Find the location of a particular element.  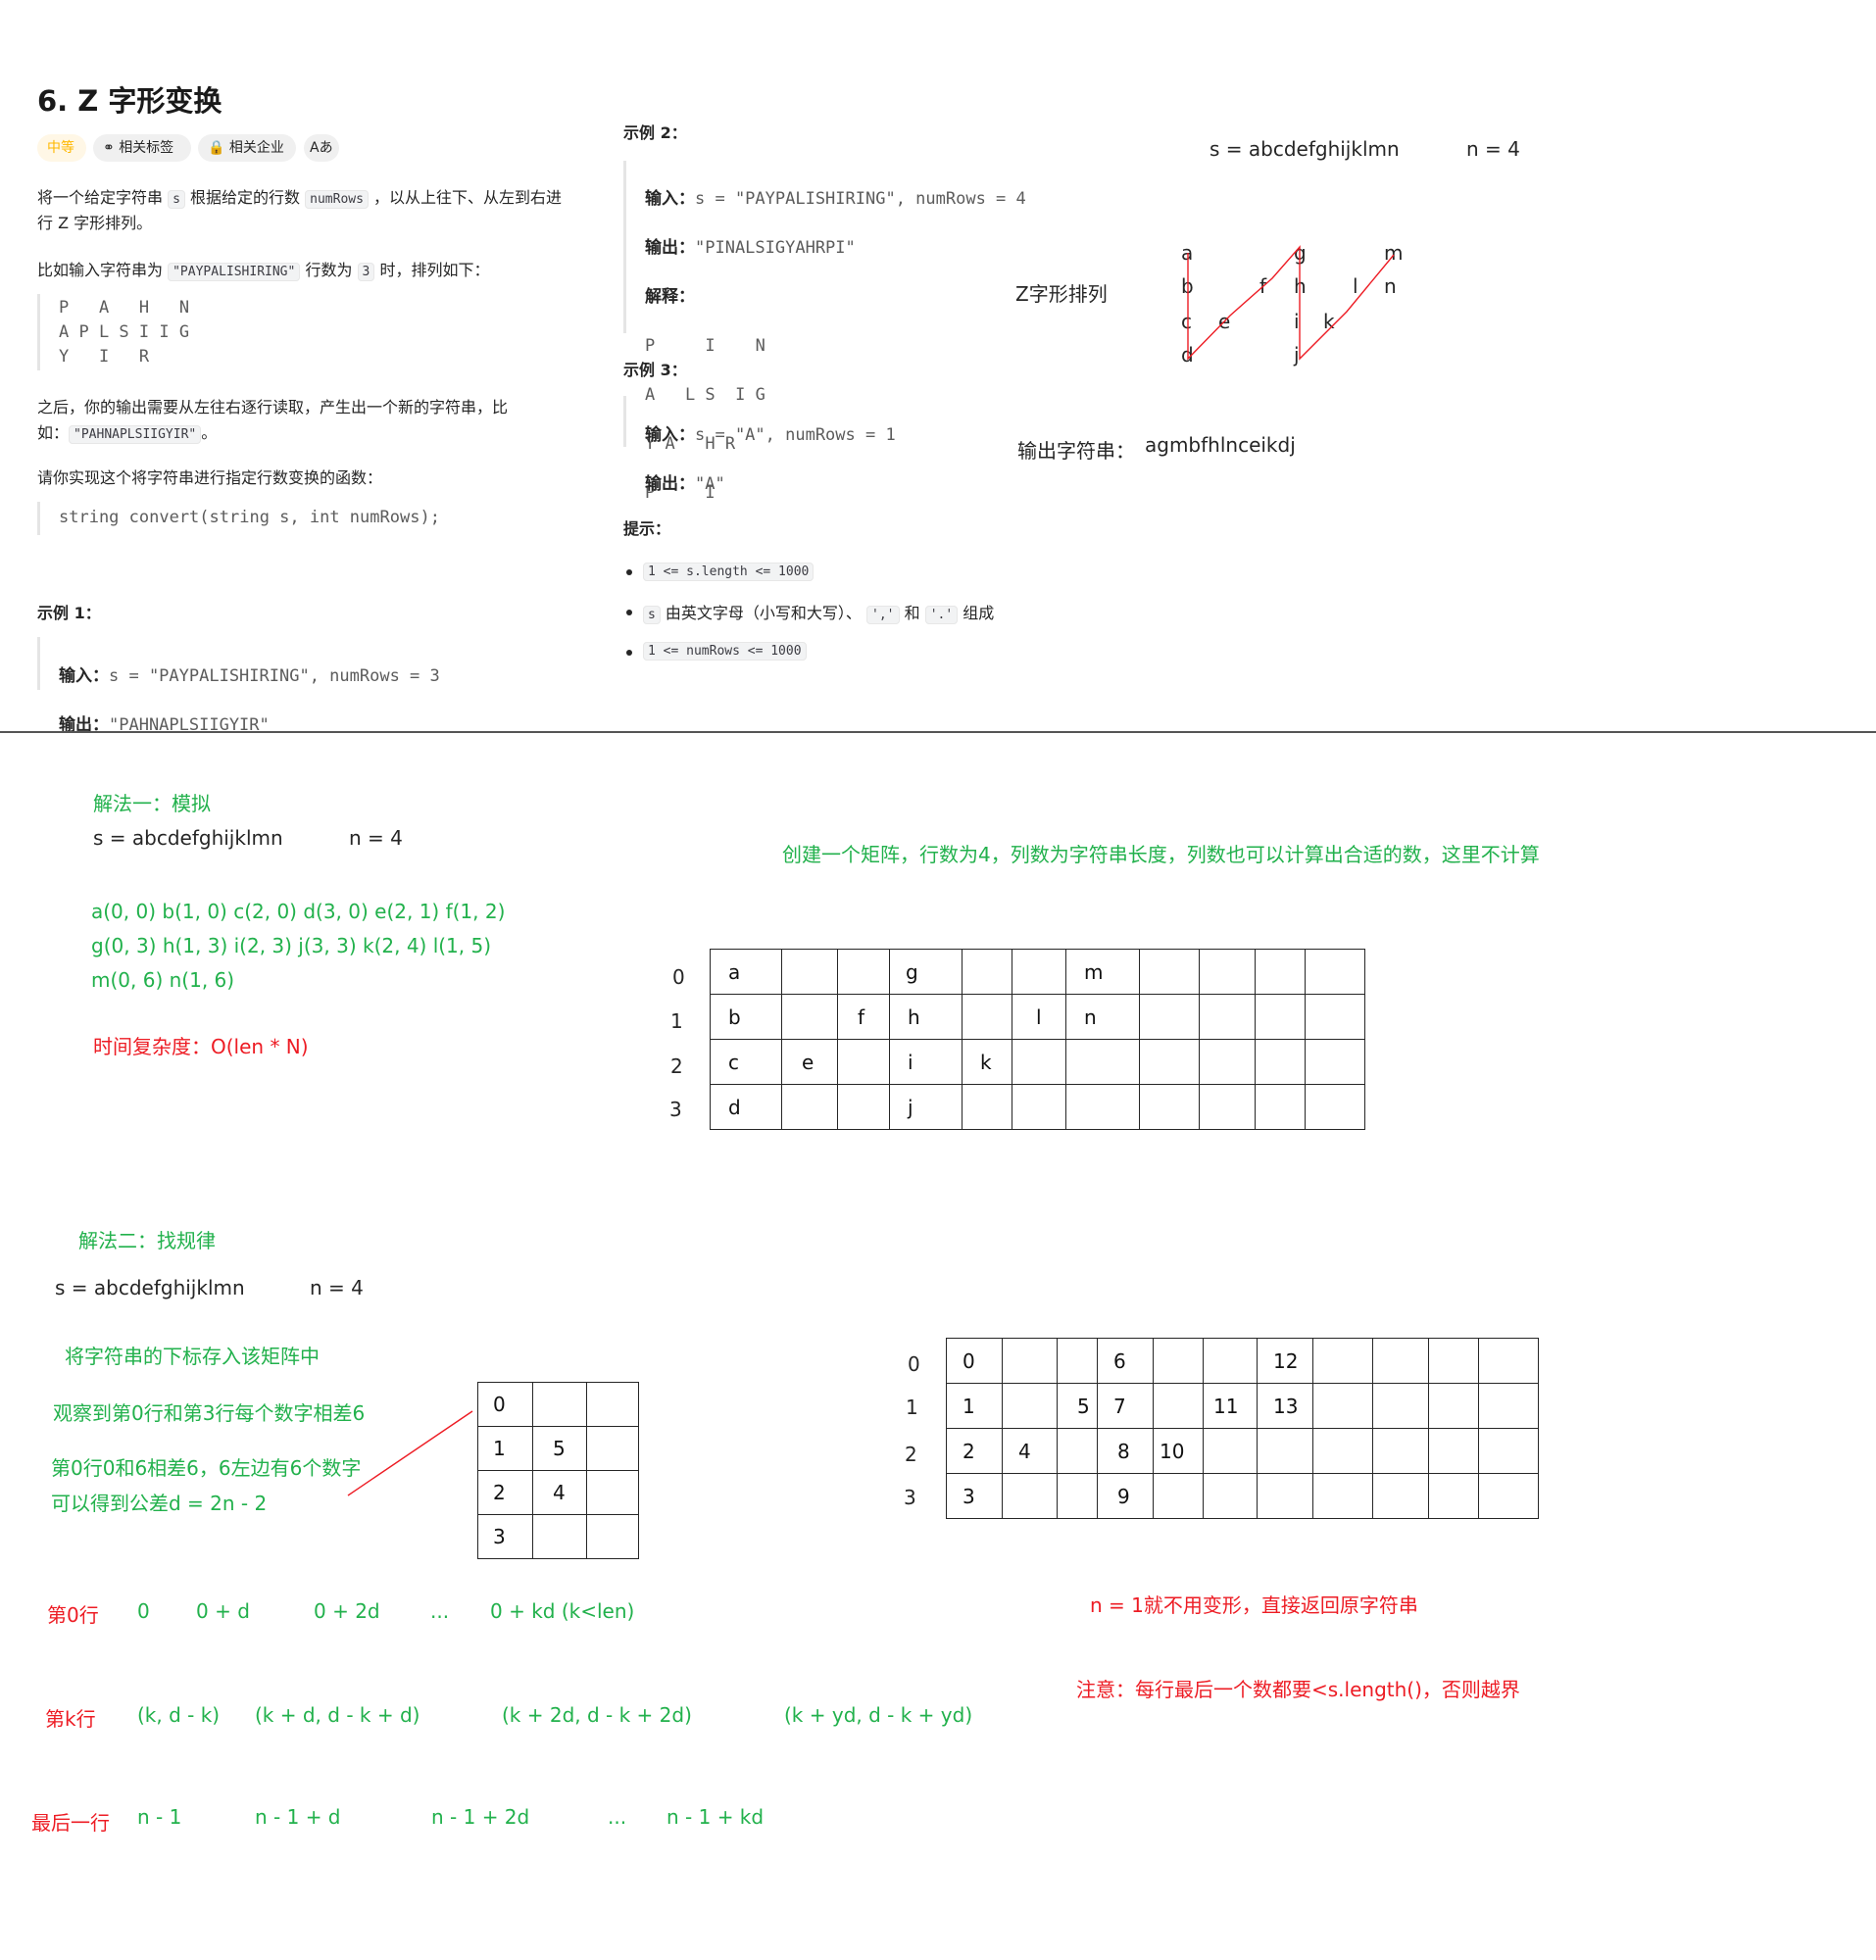

pointer-line is located at coordinates (410, 1453).